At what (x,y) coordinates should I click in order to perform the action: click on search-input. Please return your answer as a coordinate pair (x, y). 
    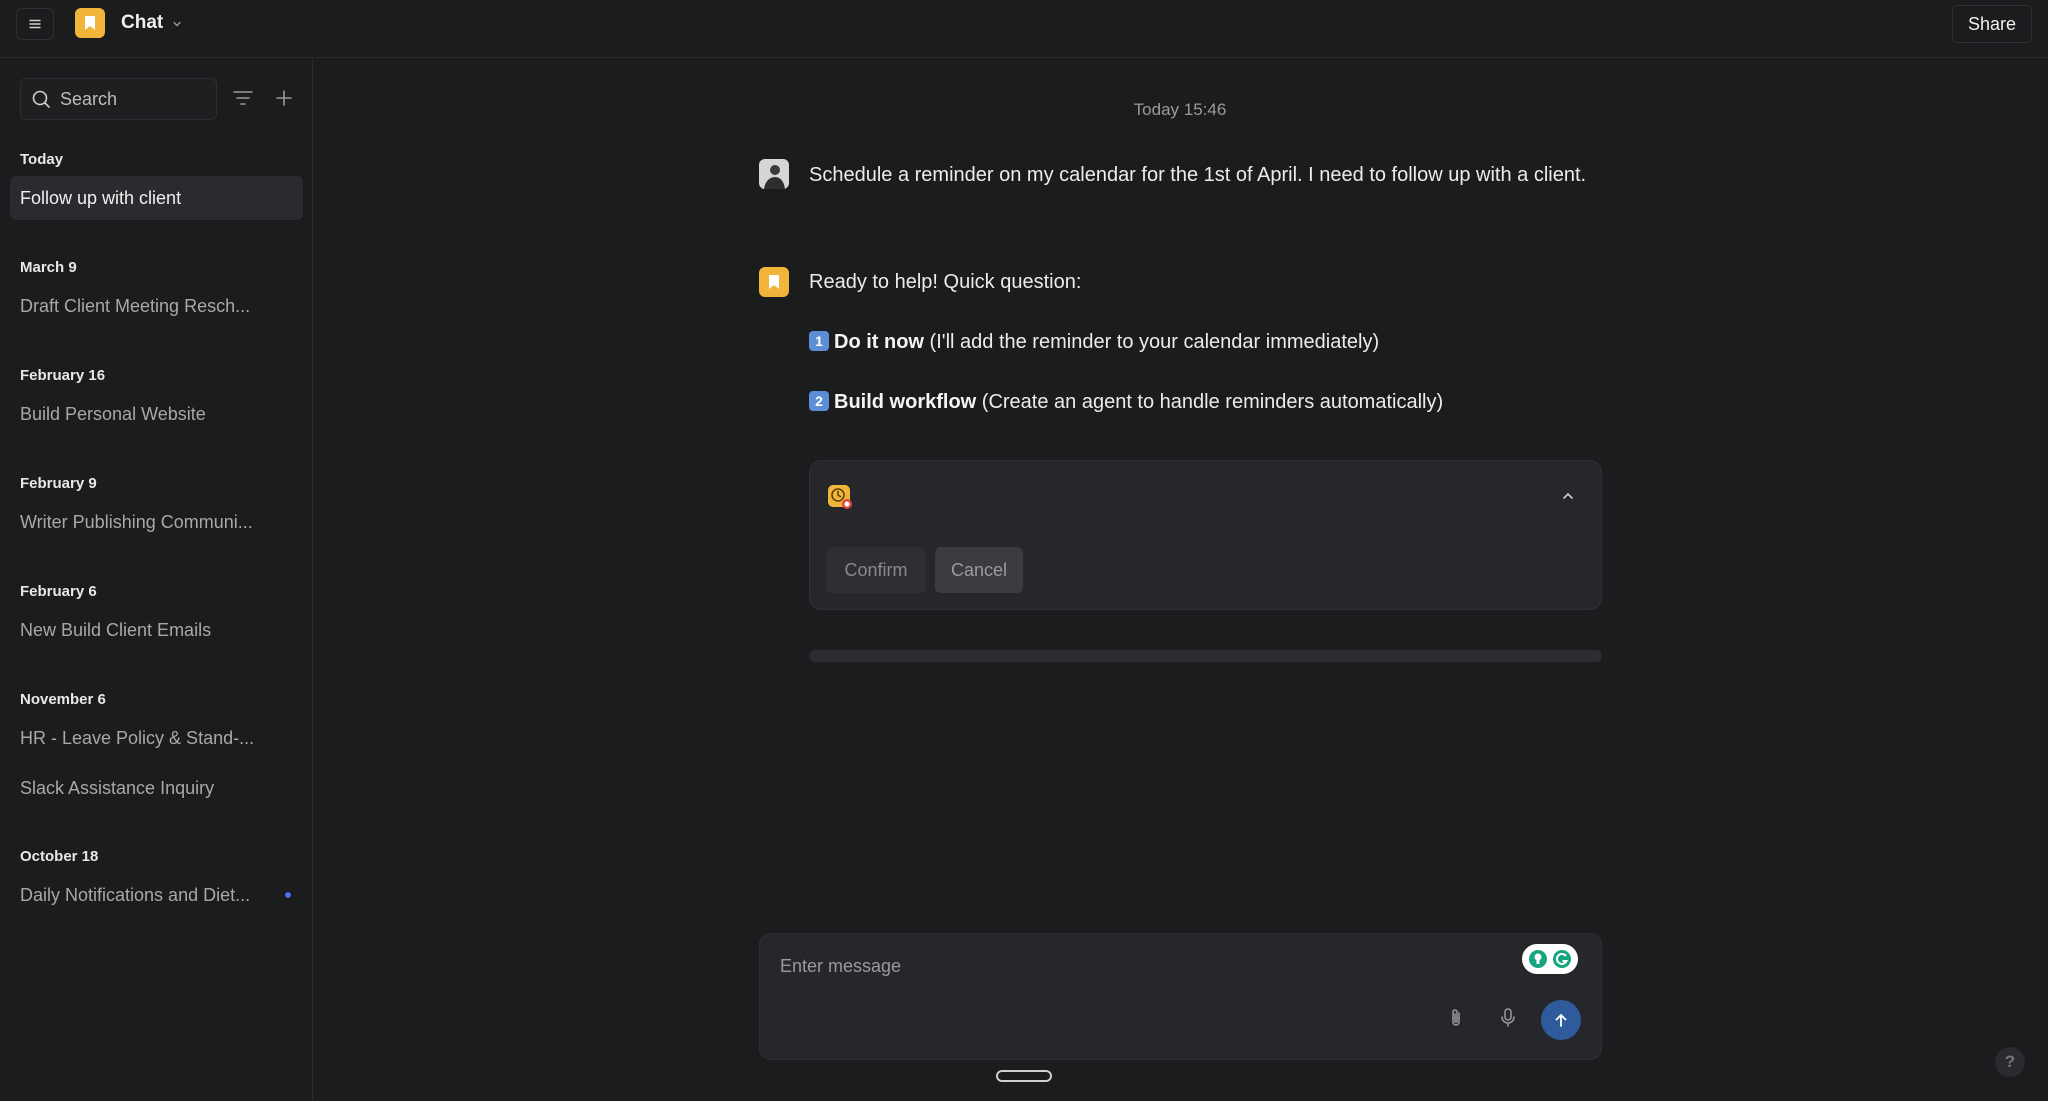
    Looking at the image, I should click on (130, 99).